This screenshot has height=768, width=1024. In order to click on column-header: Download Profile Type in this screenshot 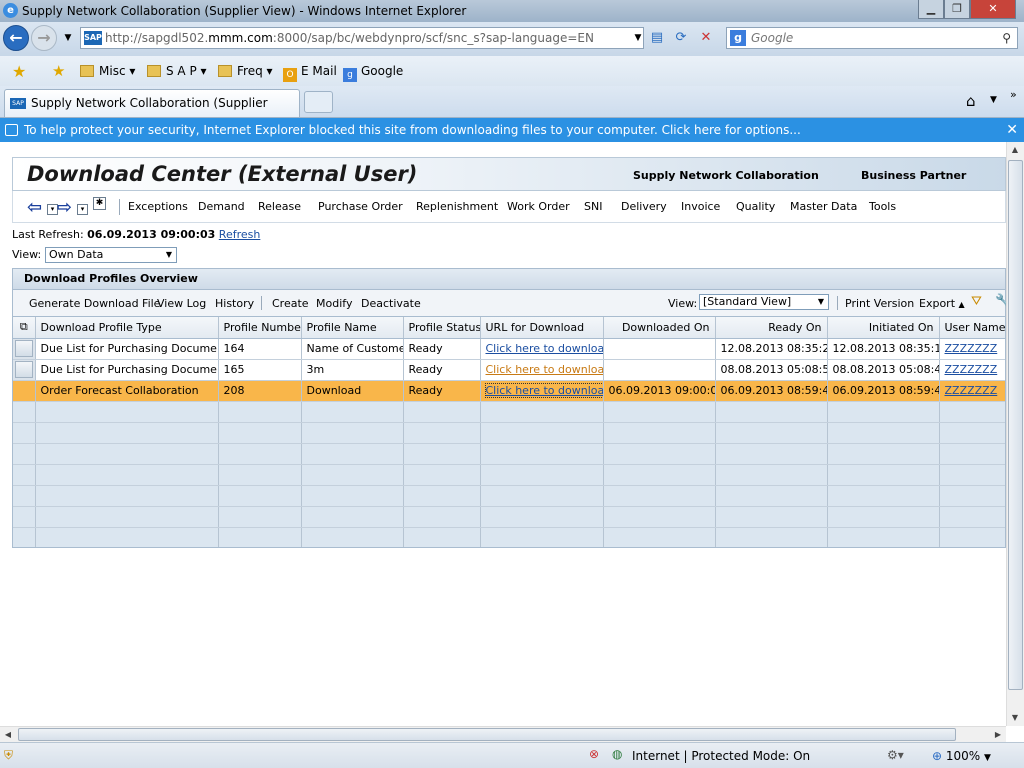, I will do `click(127, 328)`.